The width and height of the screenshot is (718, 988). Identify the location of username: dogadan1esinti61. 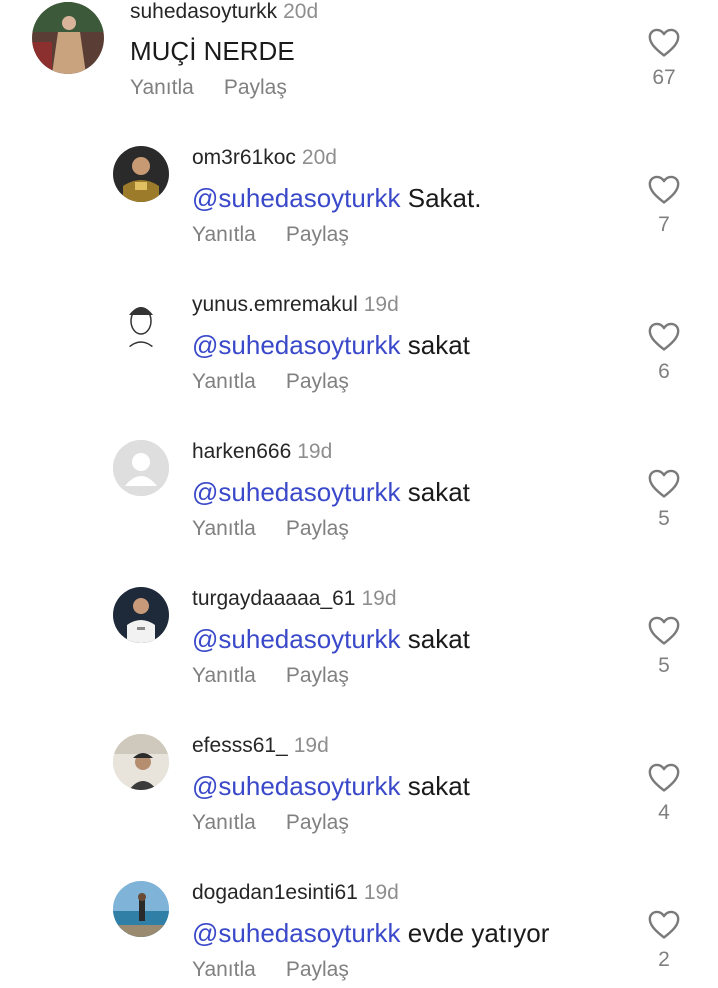
(275, 892).